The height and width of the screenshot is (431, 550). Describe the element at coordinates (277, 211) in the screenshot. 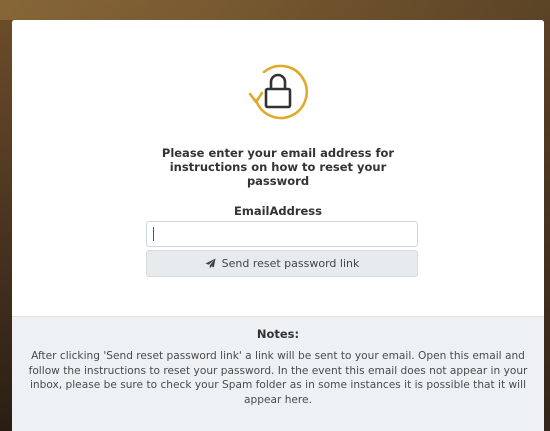

I see `email-address-label: EmailAddress` at that location.